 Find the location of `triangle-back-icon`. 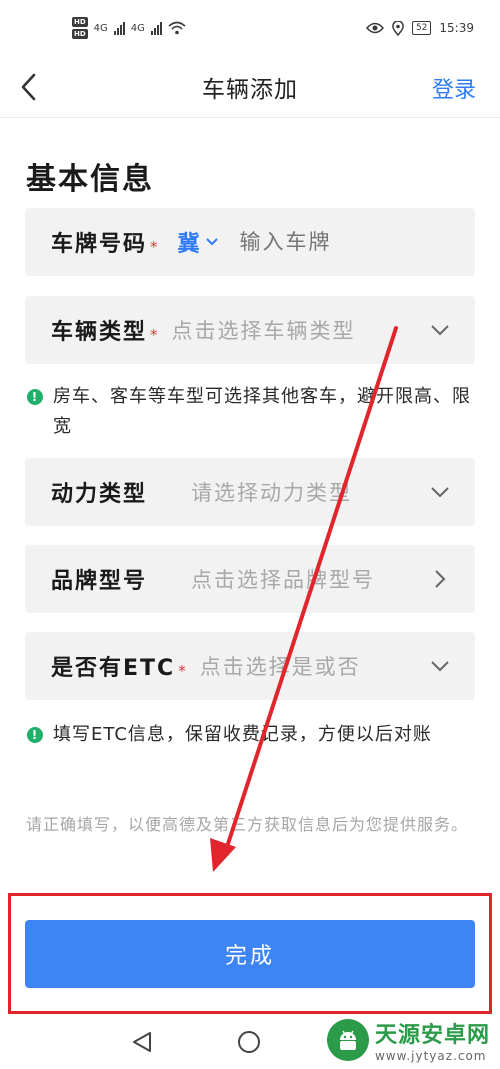

triangle-back-icon is located at coordinates (142, 1042).